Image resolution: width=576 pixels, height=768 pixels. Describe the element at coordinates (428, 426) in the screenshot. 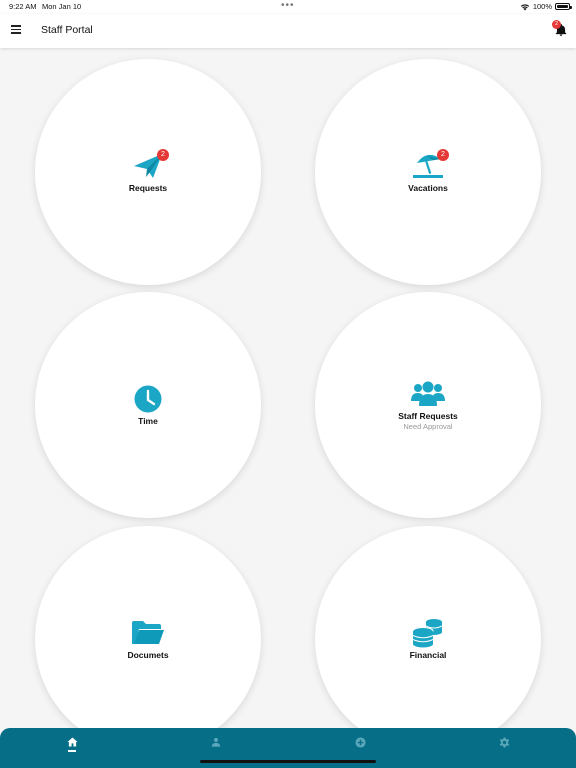

I see `tile-subtitle: Need Approval` at that location.